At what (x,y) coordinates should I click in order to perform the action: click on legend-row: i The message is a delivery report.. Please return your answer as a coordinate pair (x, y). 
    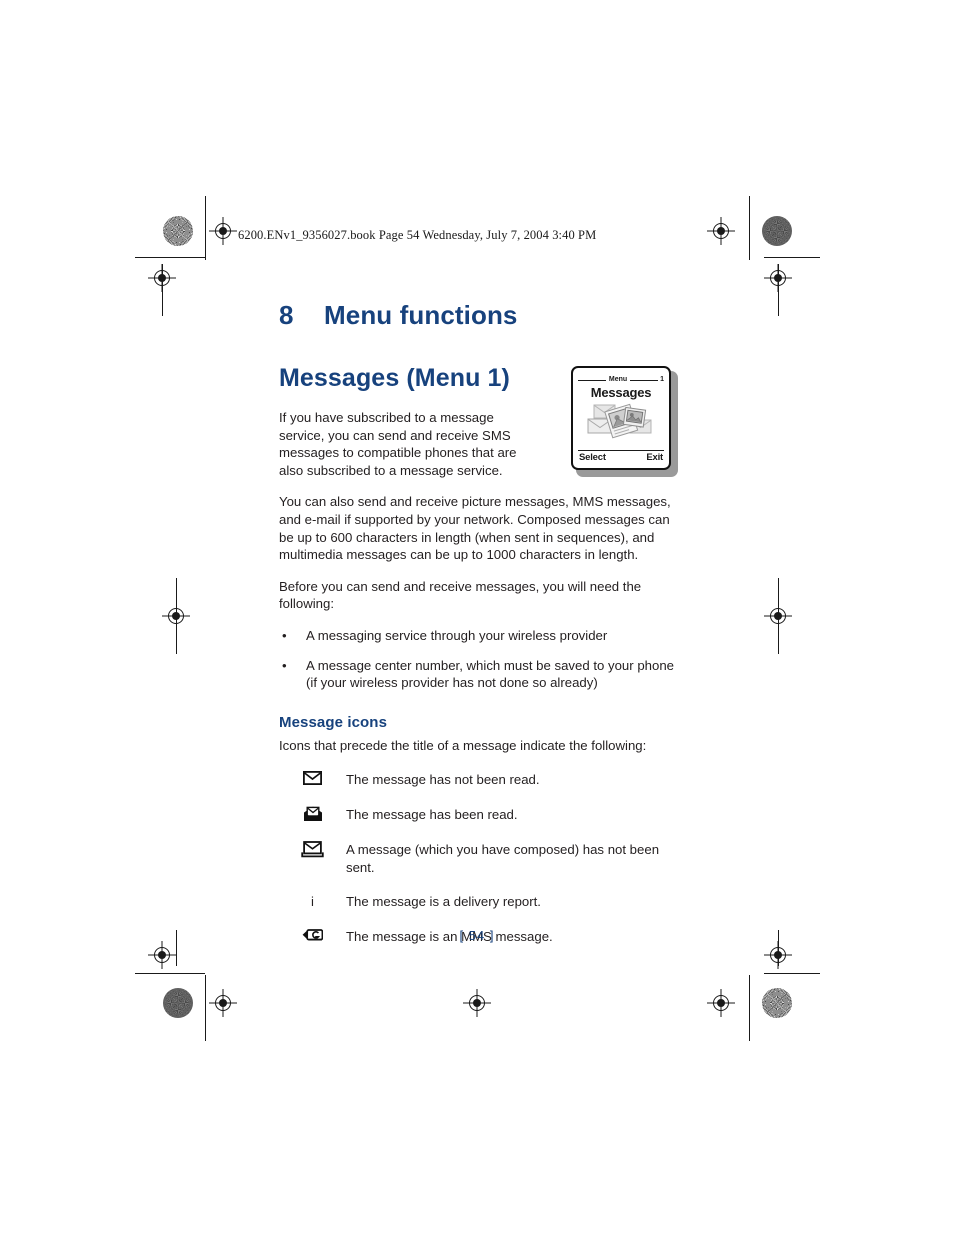
    Looking at the image, I should click on (482, 902).